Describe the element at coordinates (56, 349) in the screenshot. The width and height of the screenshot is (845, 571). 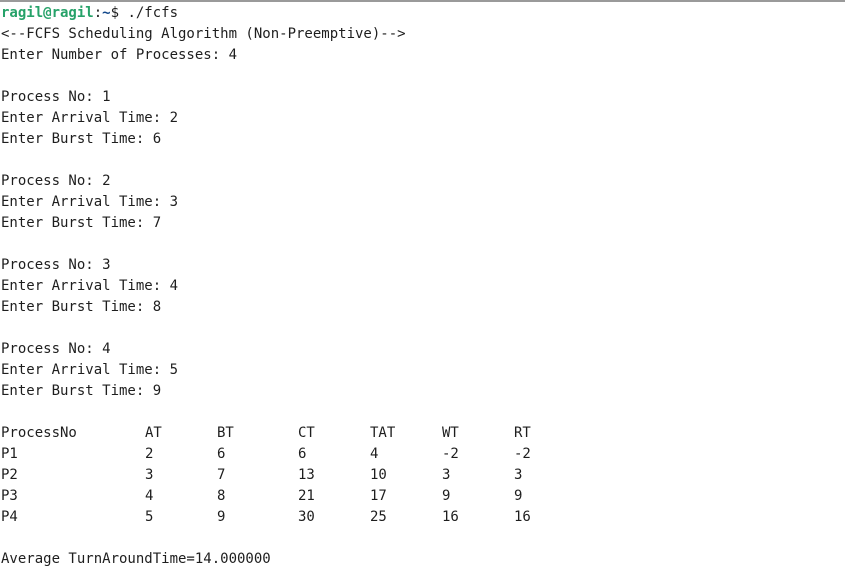
I see `process-number-line: Process No: 4` at that location.